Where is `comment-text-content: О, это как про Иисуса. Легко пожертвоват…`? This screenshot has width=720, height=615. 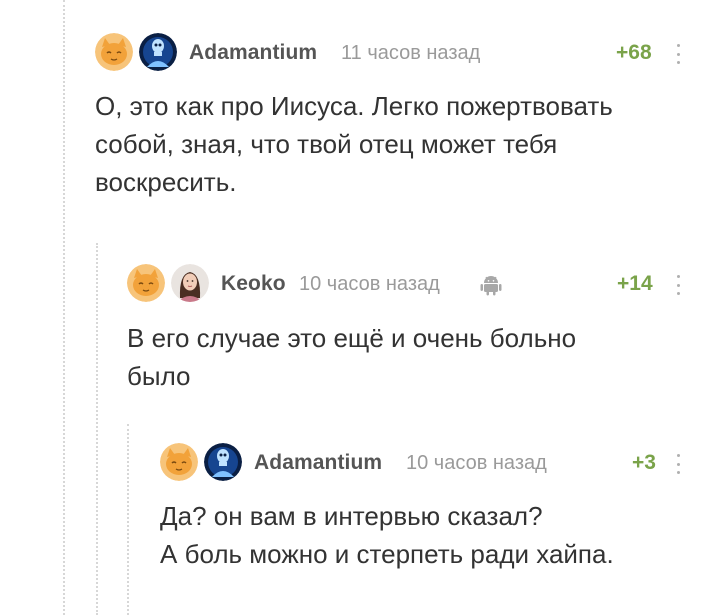
comment-text-content: О, это как про Иисуса. Легко пожертвоват… is located at coordinates (354, 144).